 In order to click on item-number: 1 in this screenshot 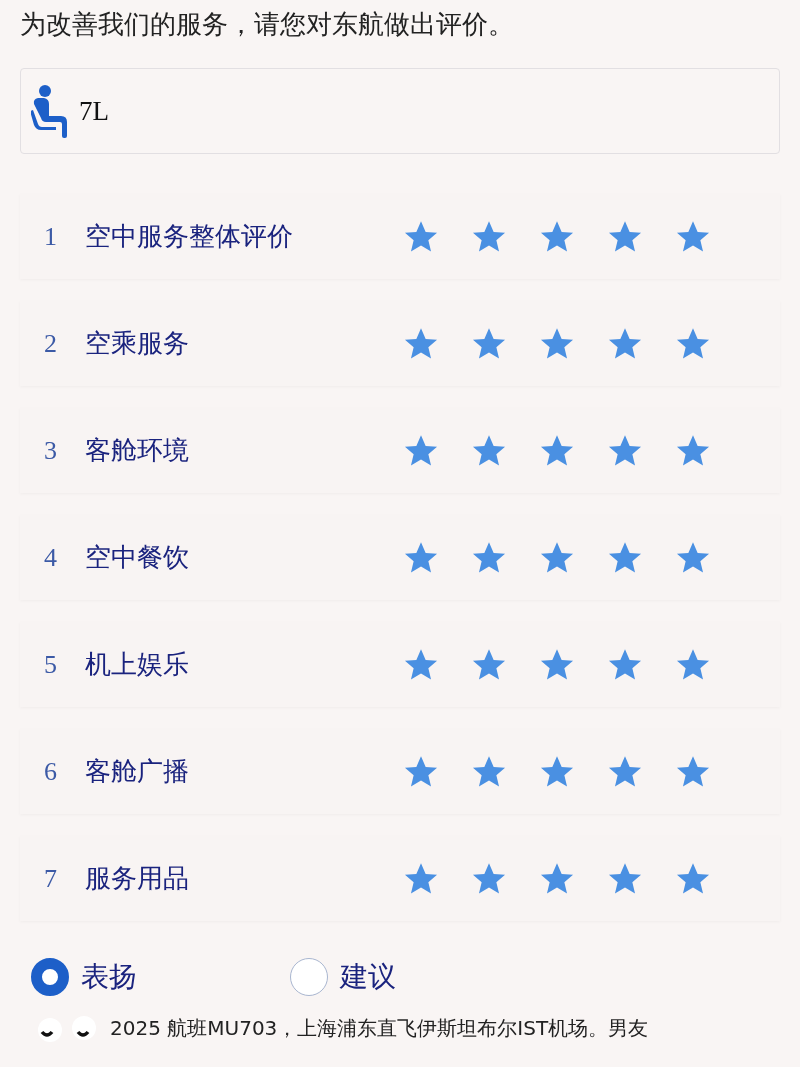, I will do `click(51, 236)`.